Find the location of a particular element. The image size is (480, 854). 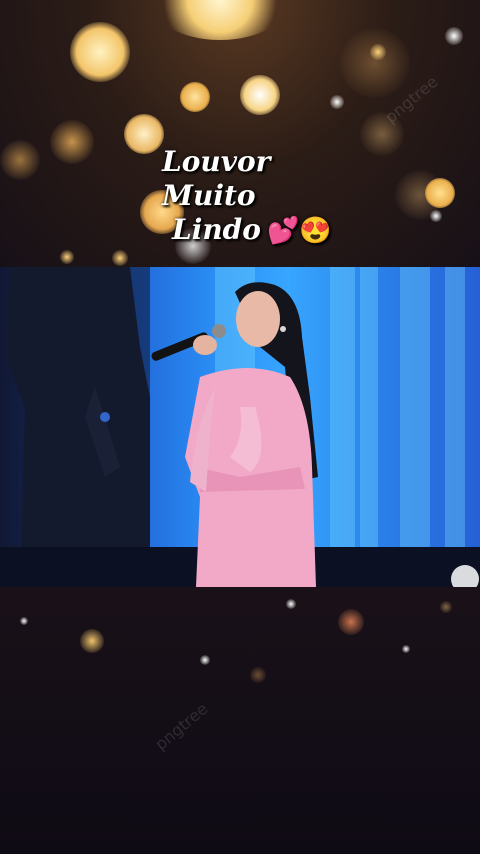

caption-line-2-text: Lindo is located at coordinates (216, 229).